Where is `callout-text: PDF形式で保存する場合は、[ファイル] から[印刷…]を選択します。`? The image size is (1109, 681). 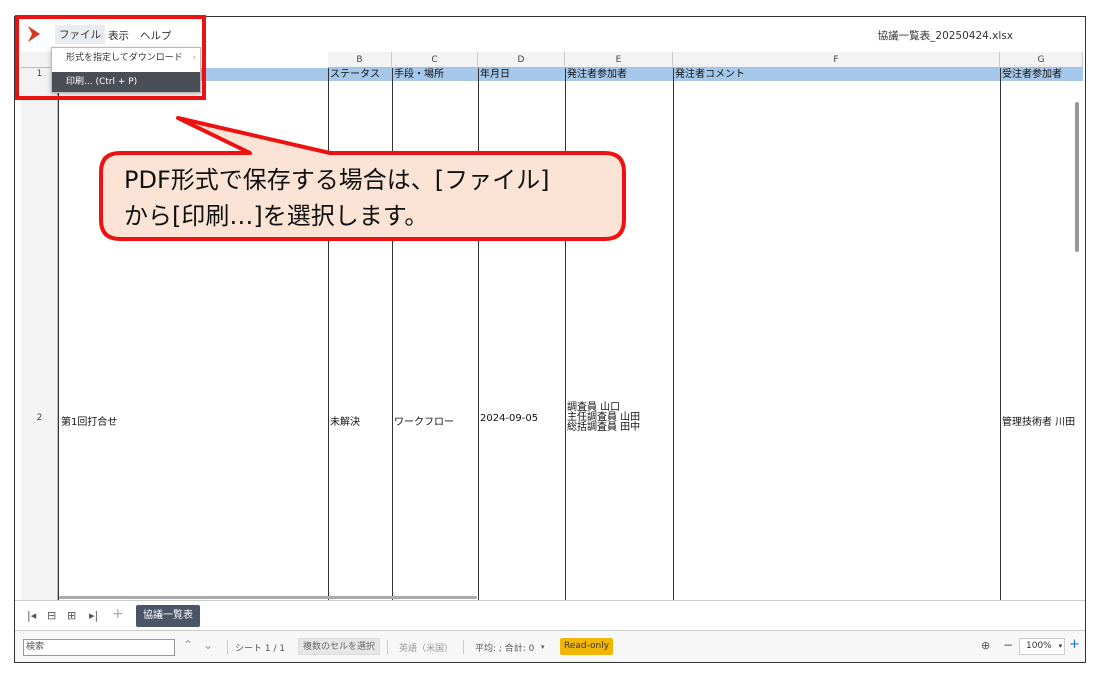 callout-text: PDF形式で保存する場合は、[ファイル] から[印刷…]を選択します。 is located at coordinates (364, 198).